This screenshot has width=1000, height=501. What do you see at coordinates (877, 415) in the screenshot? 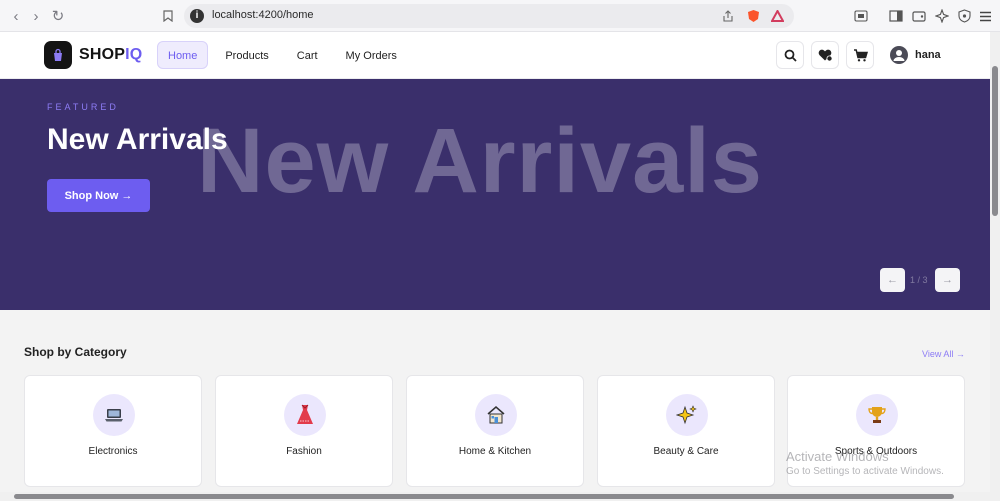
I see `trophy-icon` at bounding box center [877, 415].